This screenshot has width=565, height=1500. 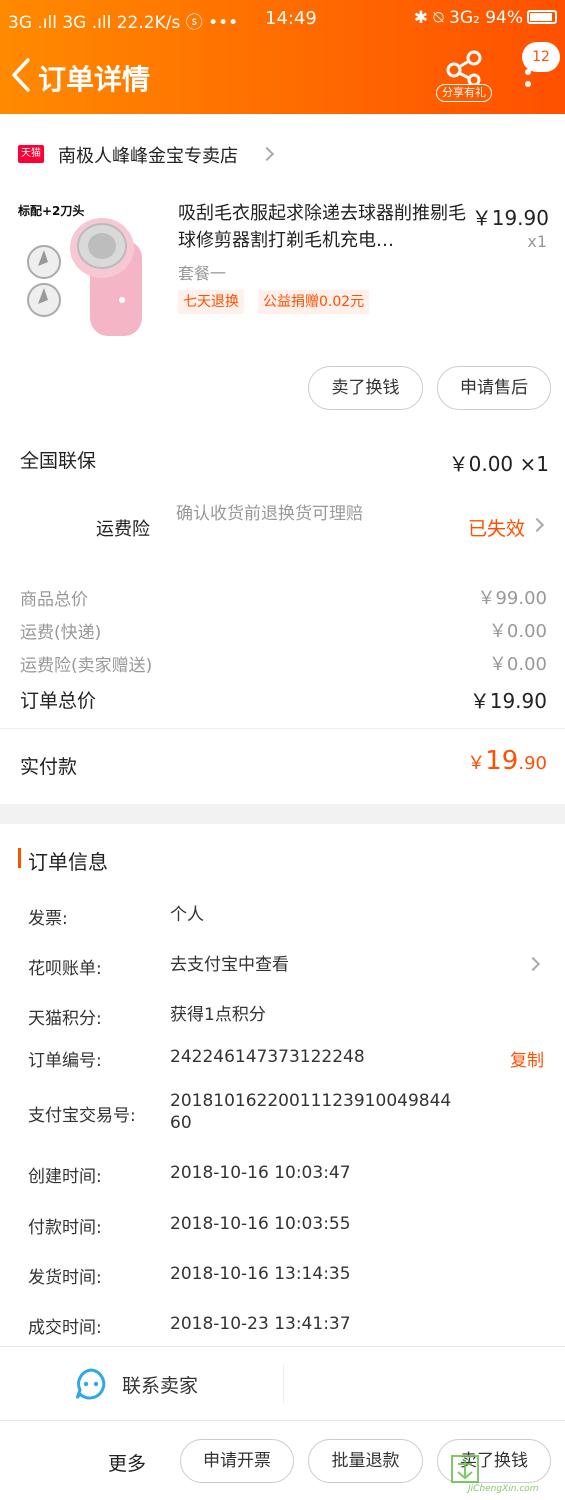 What do you see at coordinates (512, 598) in the screenshot?
I see `summary-goods-value: ￥99.00` at bounding box center [512, 598].